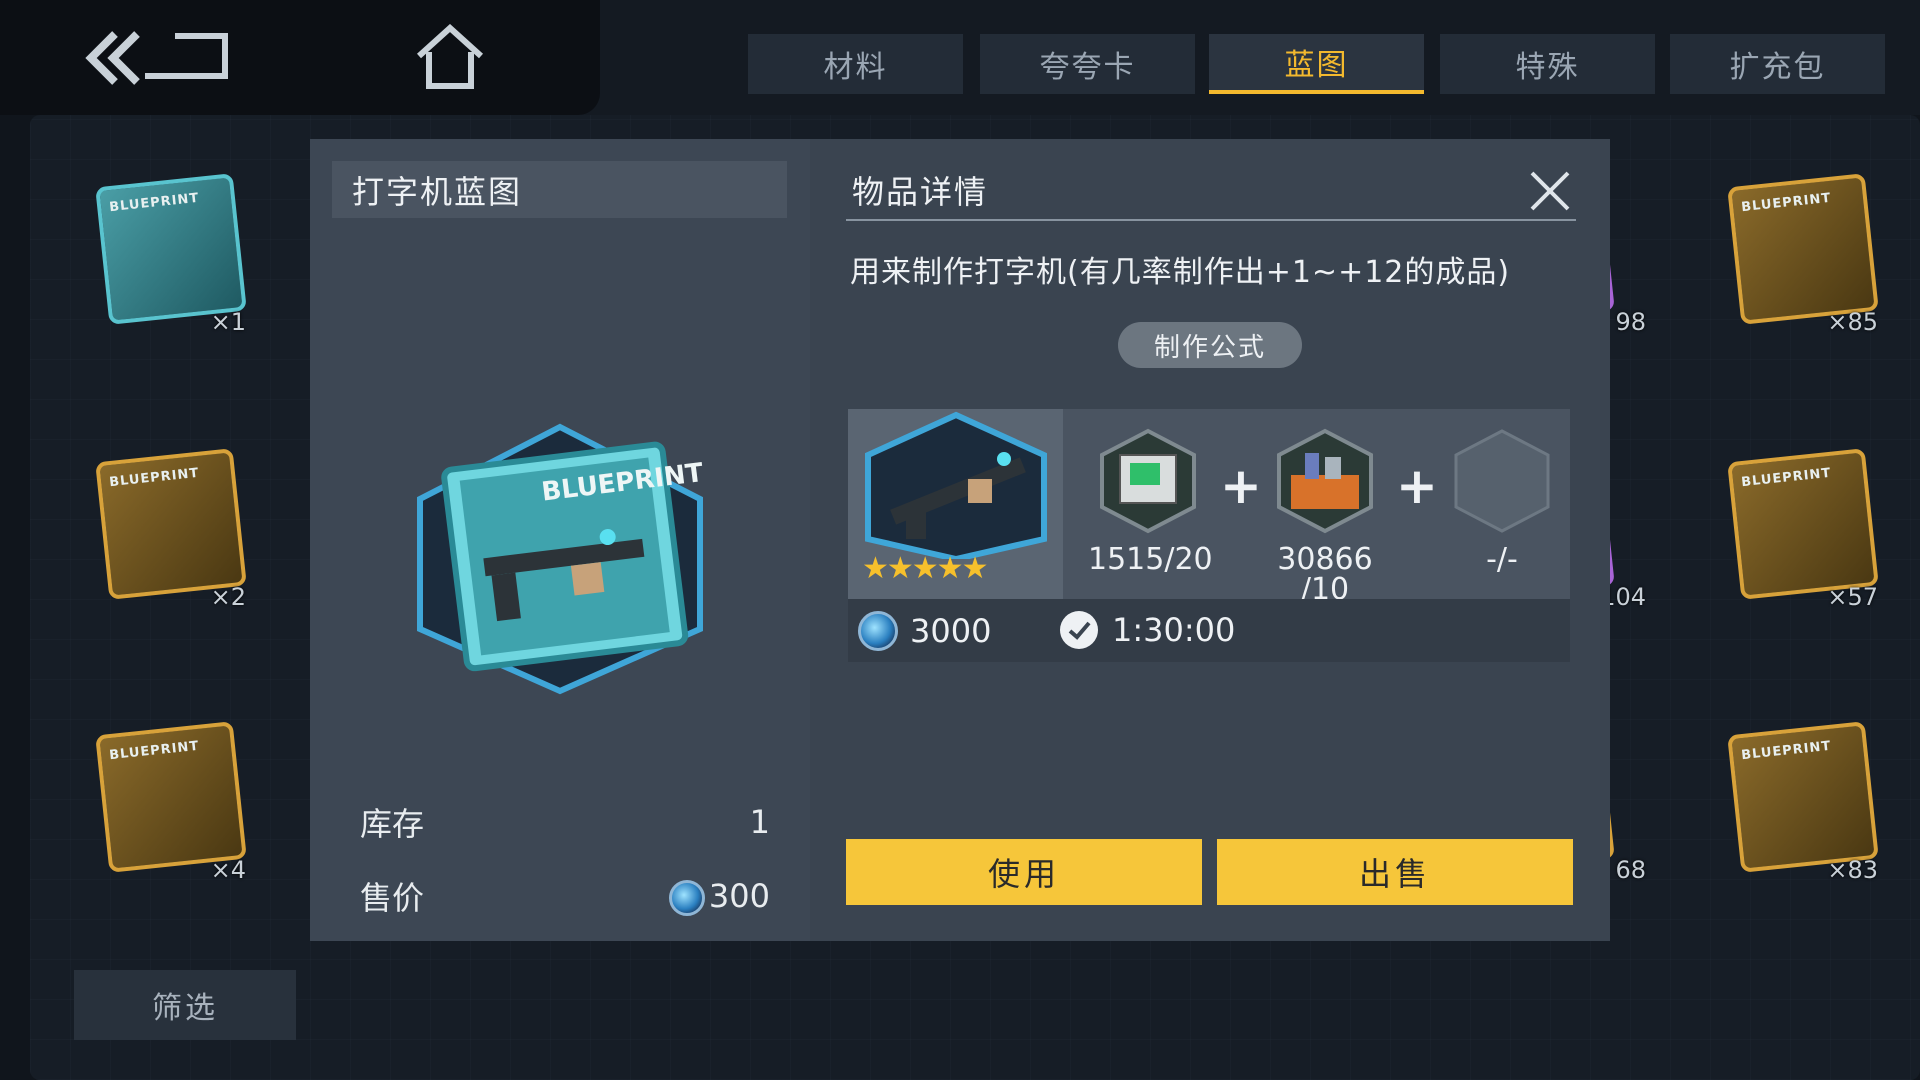 The width and height of the screenshot is (1920, 1080). What do you see at coordinates (392, 898) in the screenshot?
I see `price-label: 售价` at bounding box center [392, 898].